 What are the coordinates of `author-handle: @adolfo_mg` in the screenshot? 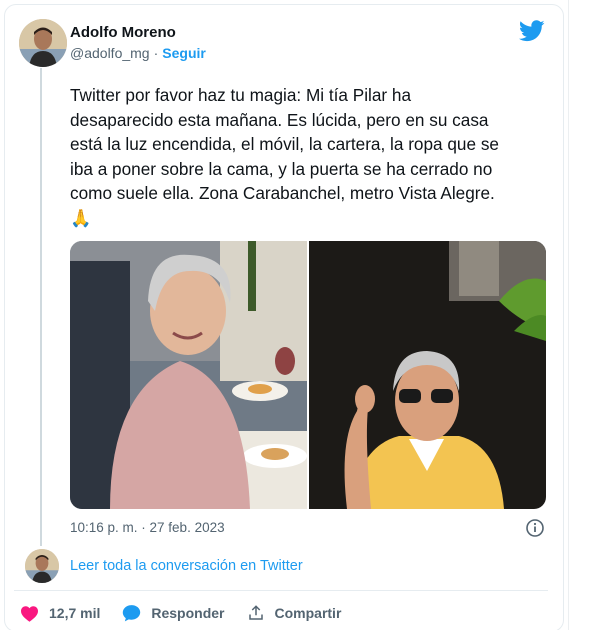 It's located at (110, 53).